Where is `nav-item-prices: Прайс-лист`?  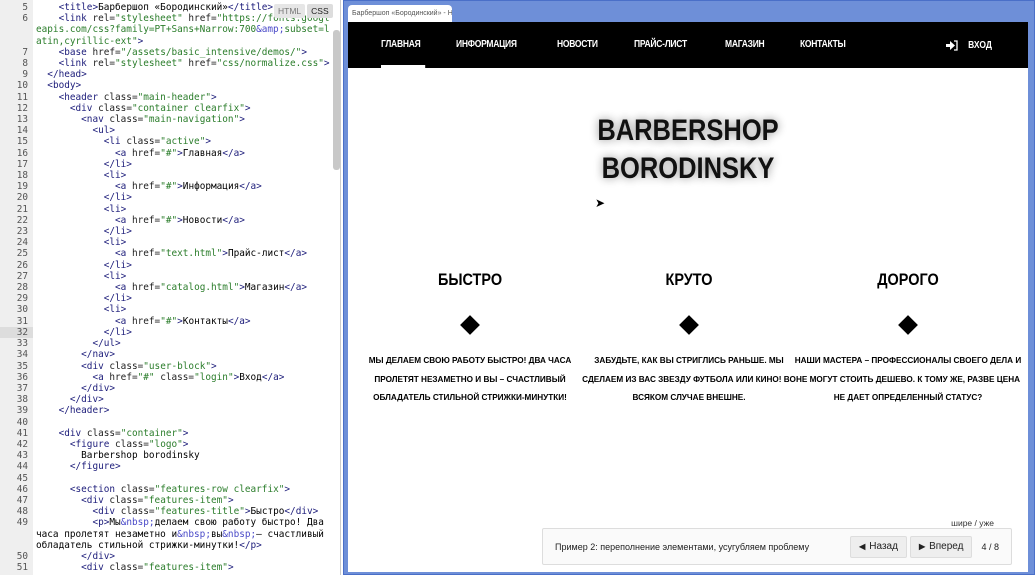
nav-item-prices: Прайс-лист is located at coordinates (660, 45).